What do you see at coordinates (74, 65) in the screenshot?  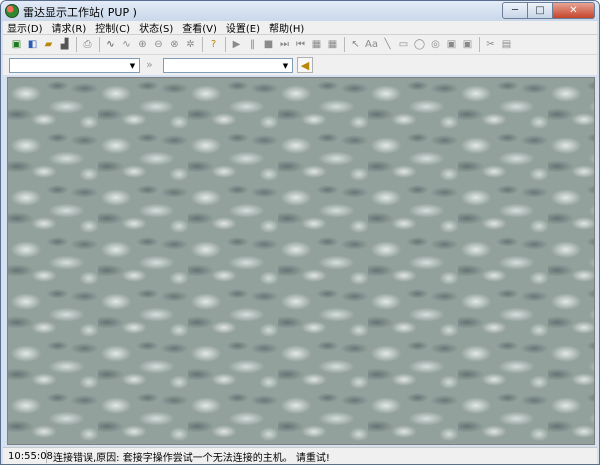 I see `product-select-left: ▼` at bounding box center [74, 65].